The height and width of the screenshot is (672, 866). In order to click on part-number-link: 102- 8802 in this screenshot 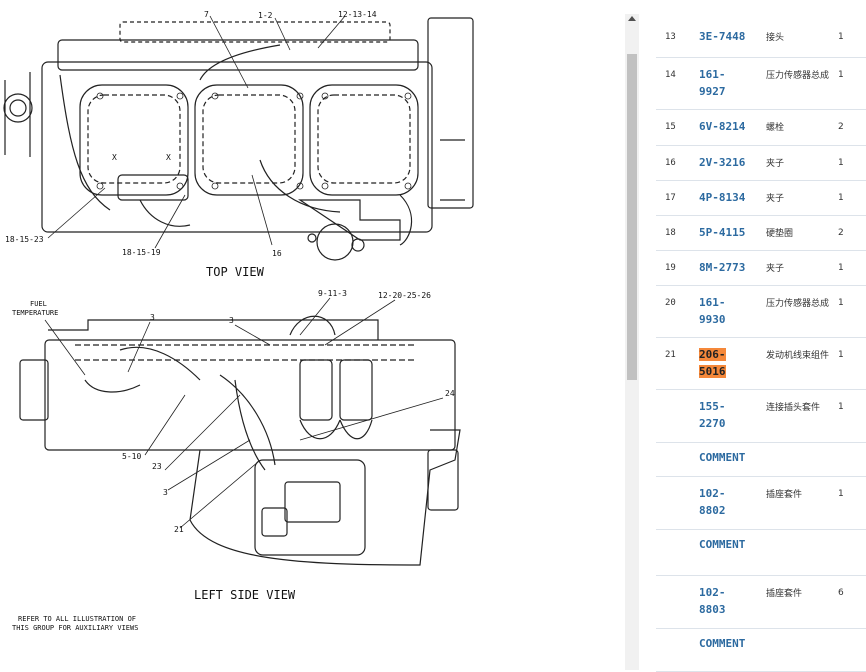, I will do `click(712, 502)`.